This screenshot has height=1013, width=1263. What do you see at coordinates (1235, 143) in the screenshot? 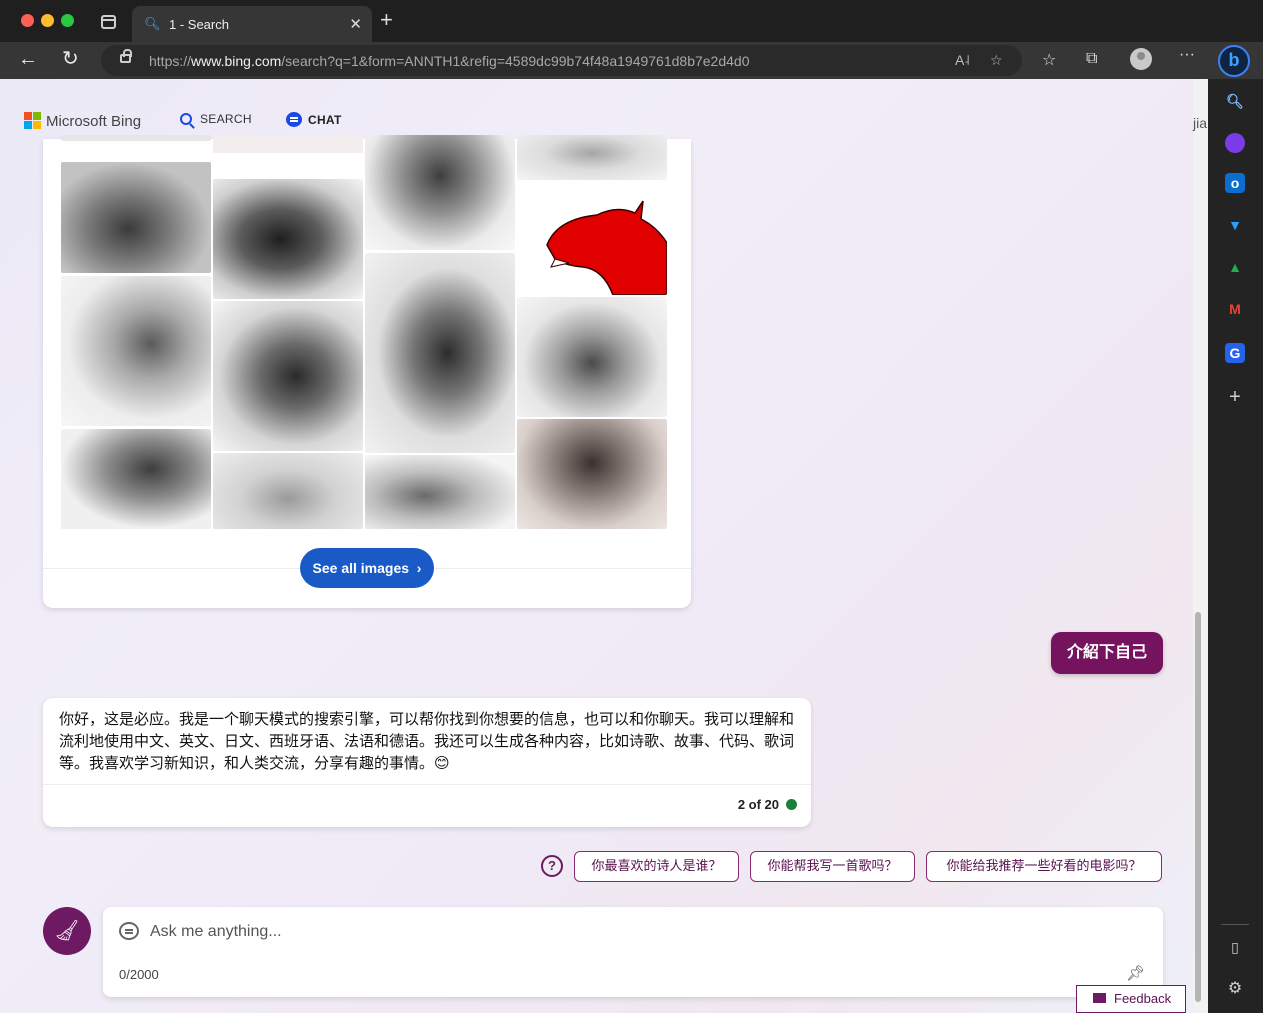
I see `copilot-icon` at bounding box center [1235, 143].